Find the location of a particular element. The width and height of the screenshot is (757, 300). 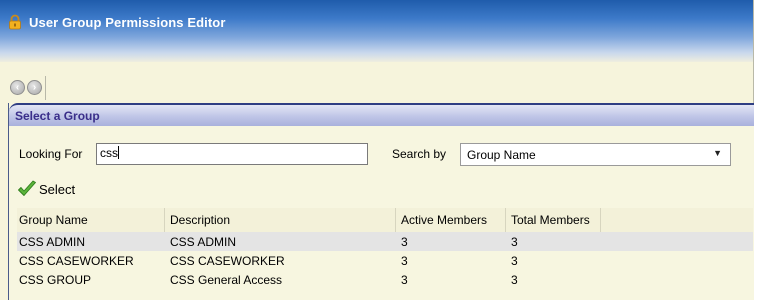

column-header-total-members: Total Members is located at coordinates (550, 220).